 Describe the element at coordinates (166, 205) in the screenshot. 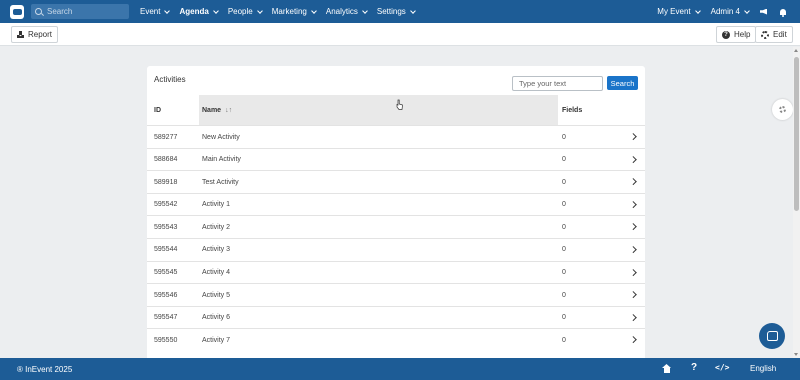

I see `cell-id: 595542` at that location.